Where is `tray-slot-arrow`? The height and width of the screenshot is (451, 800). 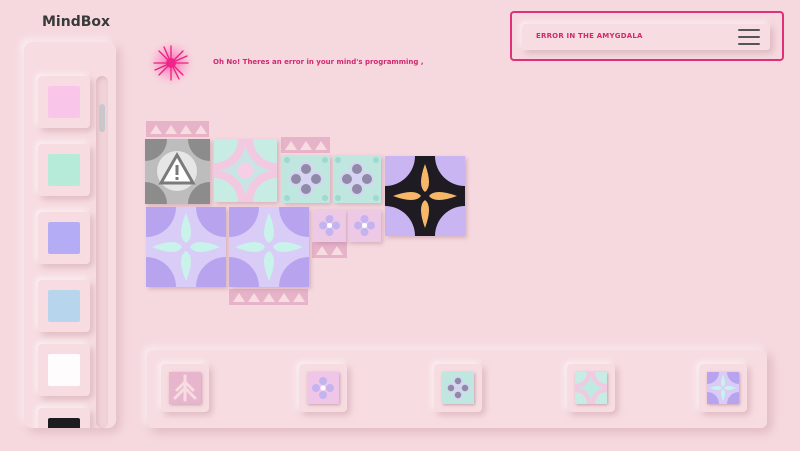 tray-slot-arrow is located at coordinates (185, 388).